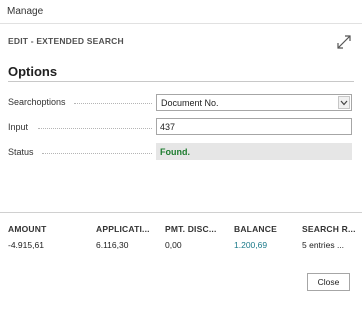  I want to click on section-divider, so click(181, 81).